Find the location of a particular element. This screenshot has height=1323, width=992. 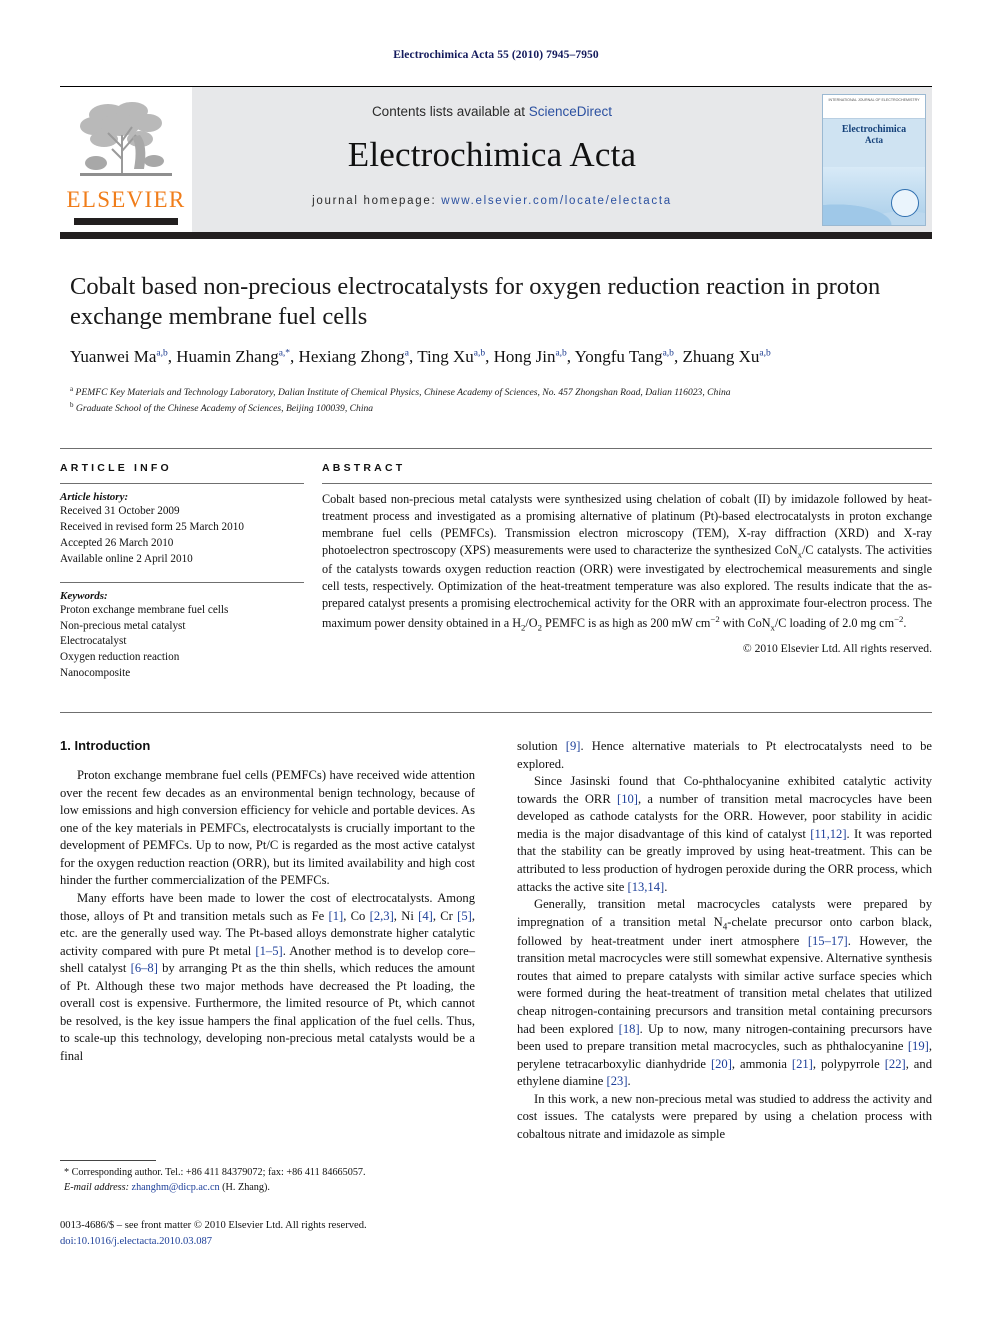

contents-prefix: Contents lists available at is located at coordinates (450, 111).